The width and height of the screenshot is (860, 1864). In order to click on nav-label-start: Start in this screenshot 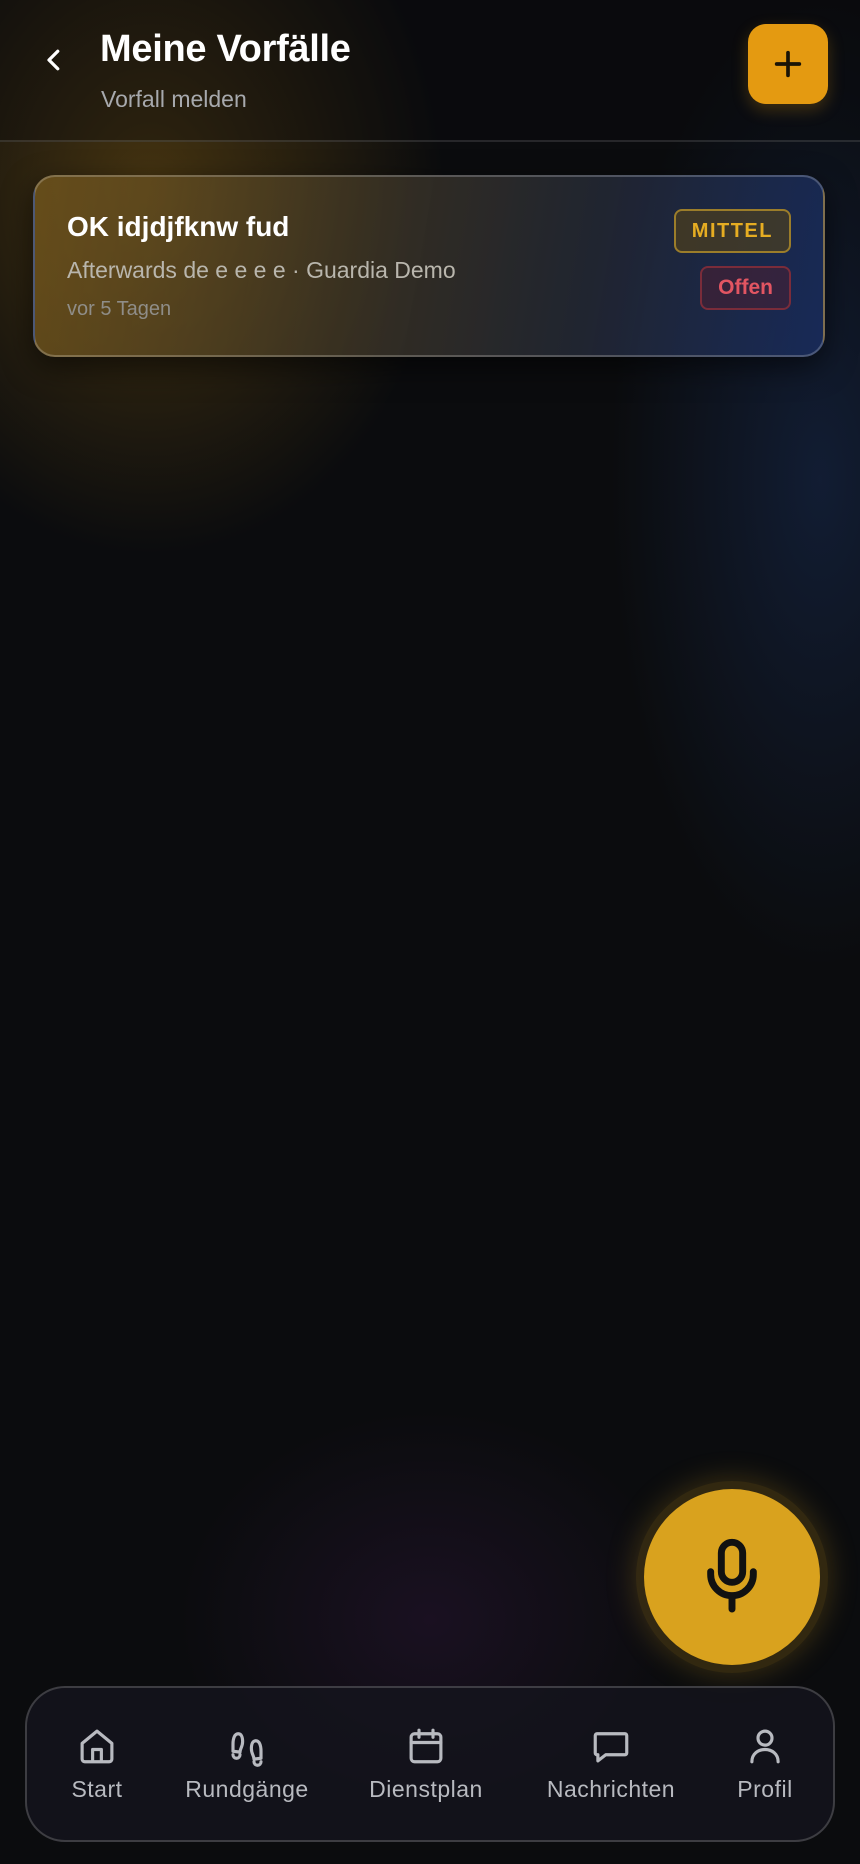, I will do `click(97, 1789)`.